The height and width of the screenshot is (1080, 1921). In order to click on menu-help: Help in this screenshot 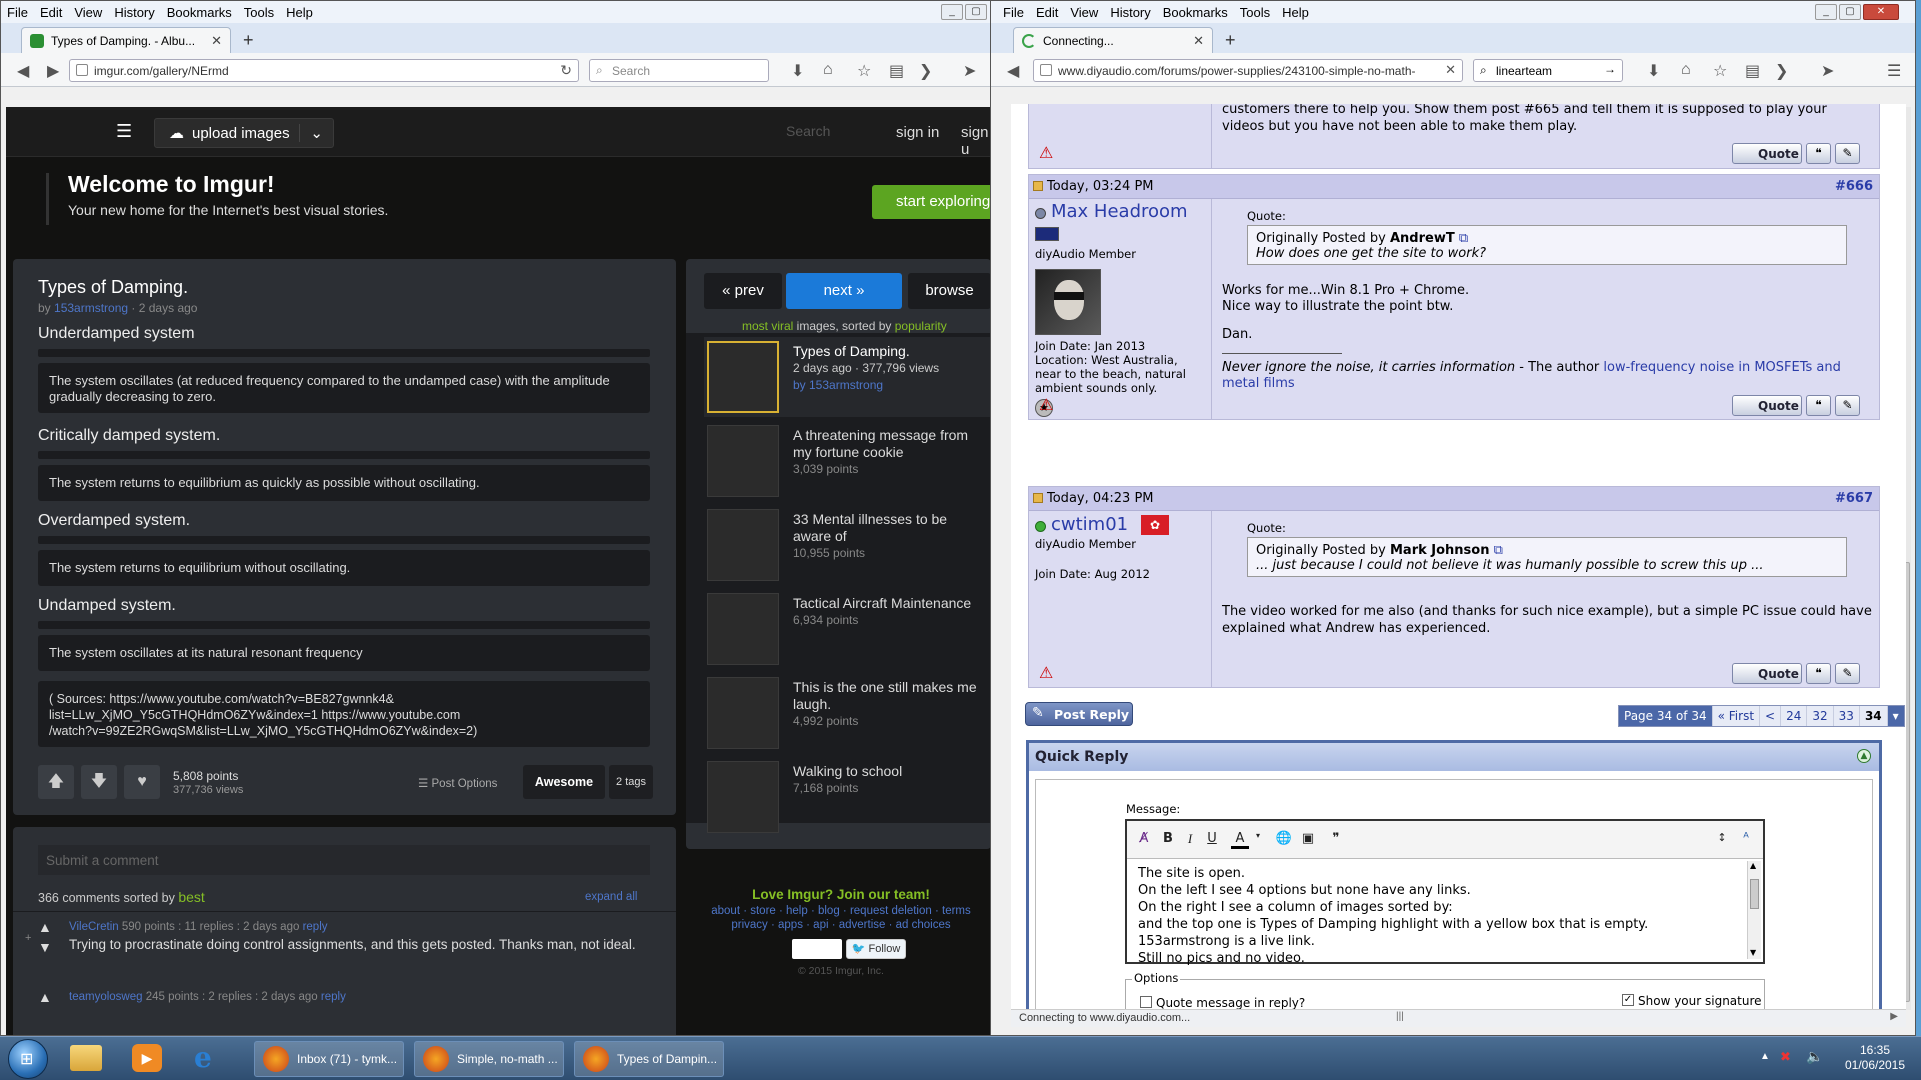, I will do `click(299, 12)`.